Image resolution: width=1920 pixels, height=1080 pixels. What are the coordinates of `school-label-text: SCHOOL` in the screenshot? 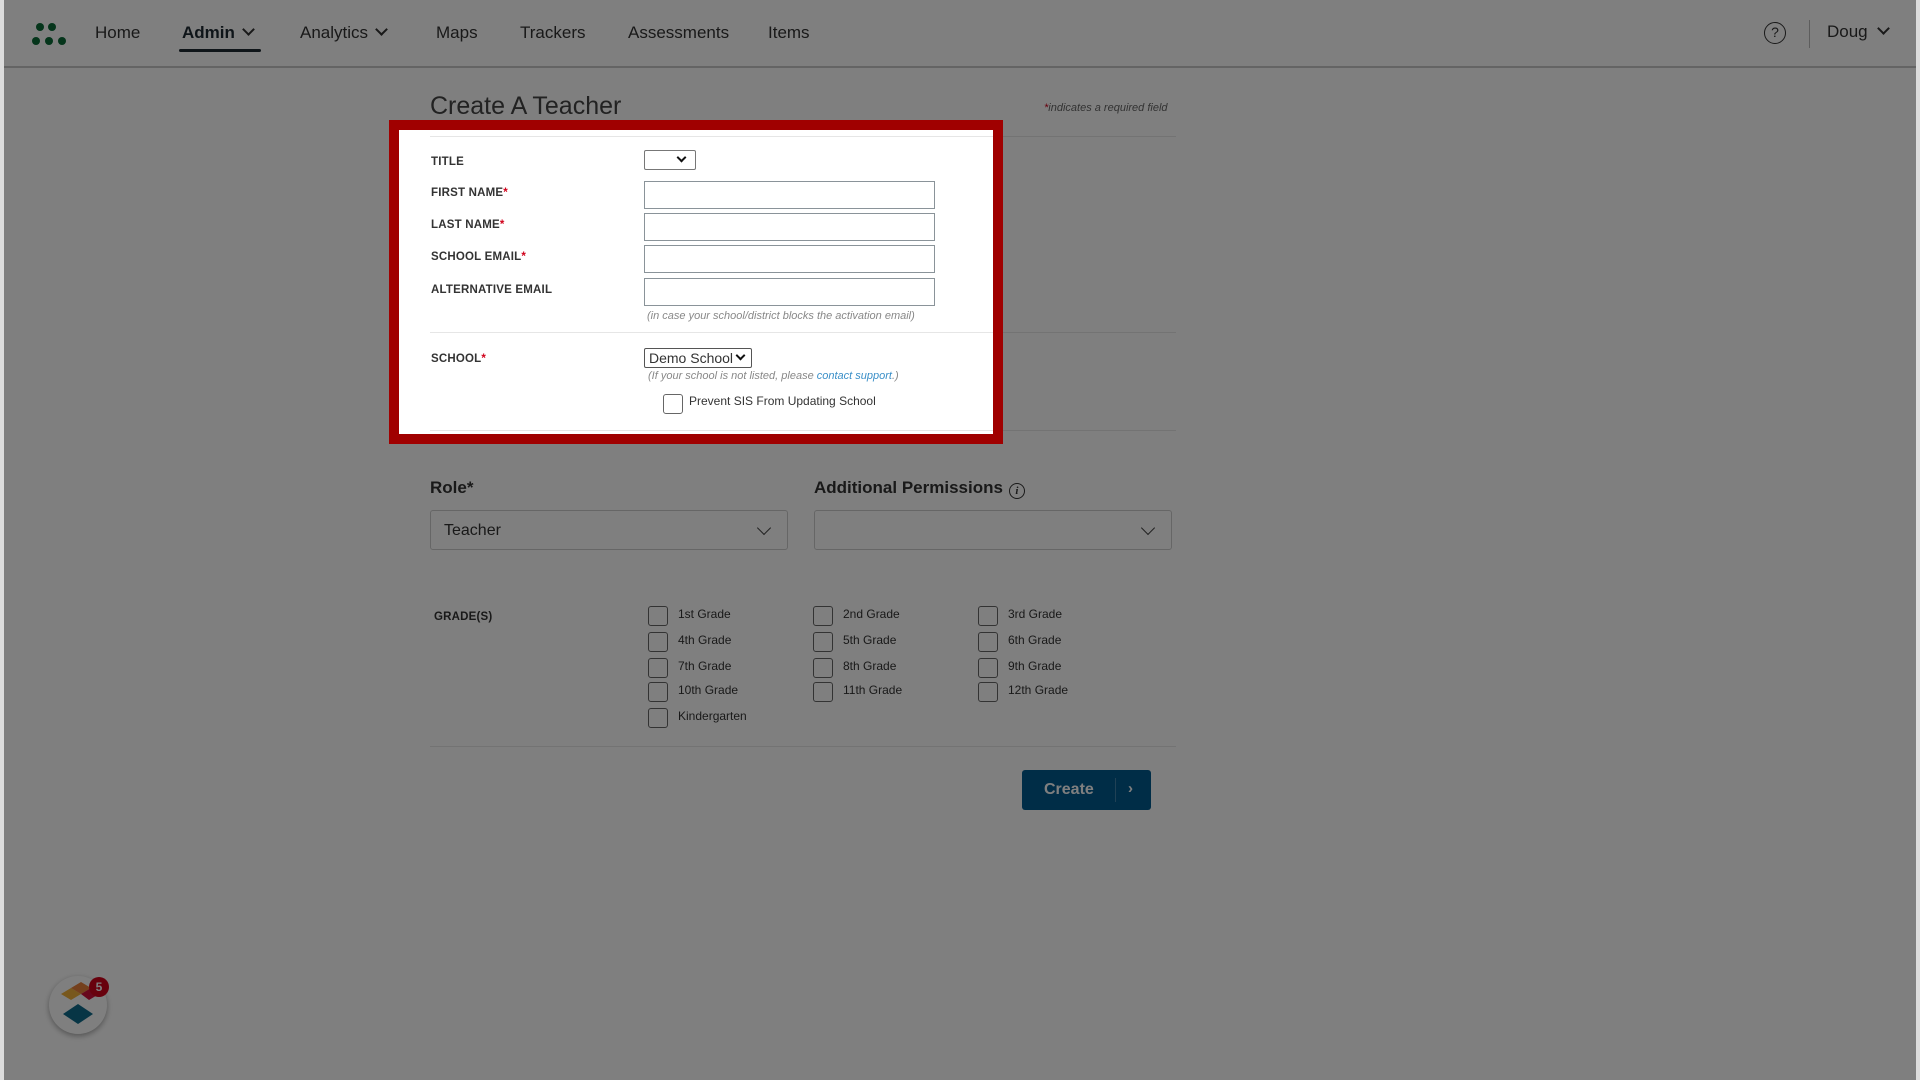 It's located at (456, 359).